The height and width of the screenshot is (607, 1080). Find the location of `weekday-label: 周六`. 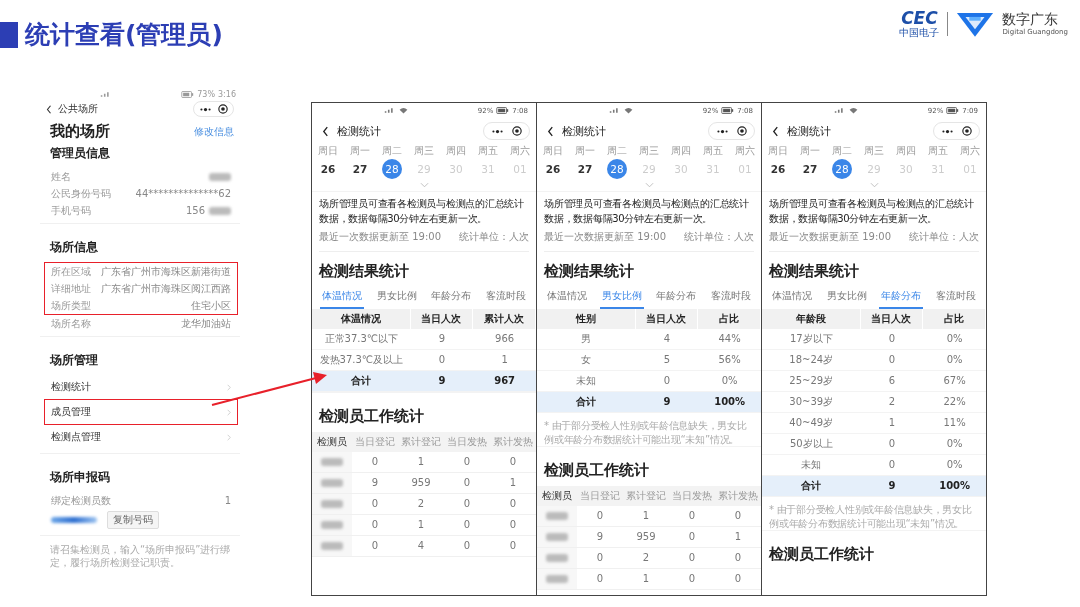

weekday-label: 周六 is located at coordinates (970, 151).